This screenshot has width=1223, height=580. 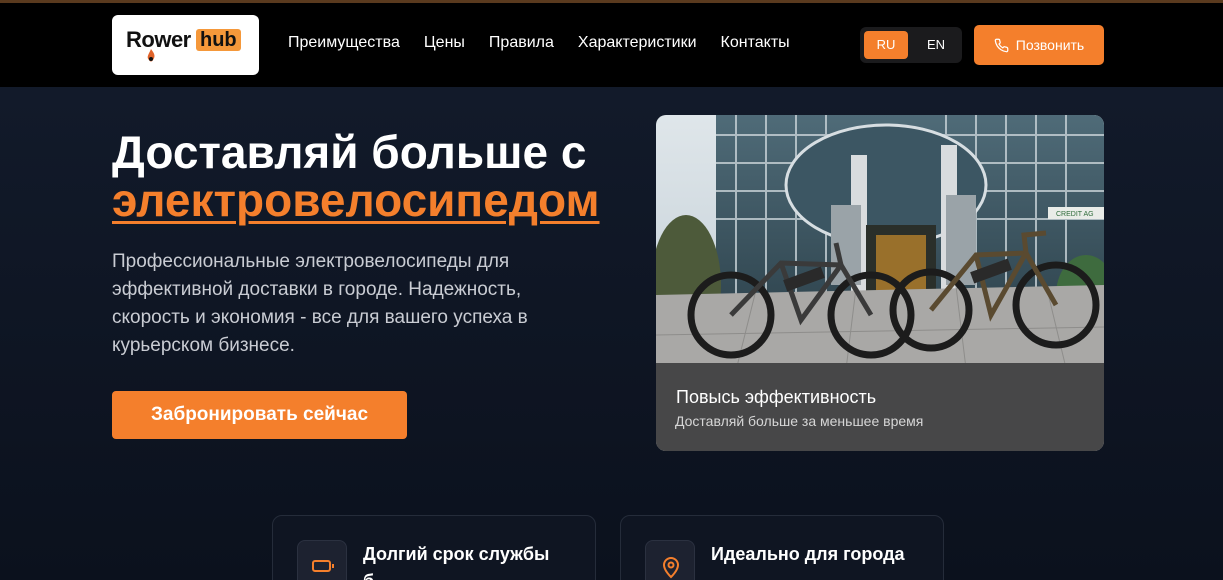 I want to click on caption-title: Повысь эффективность, so click(x=776, y=397).